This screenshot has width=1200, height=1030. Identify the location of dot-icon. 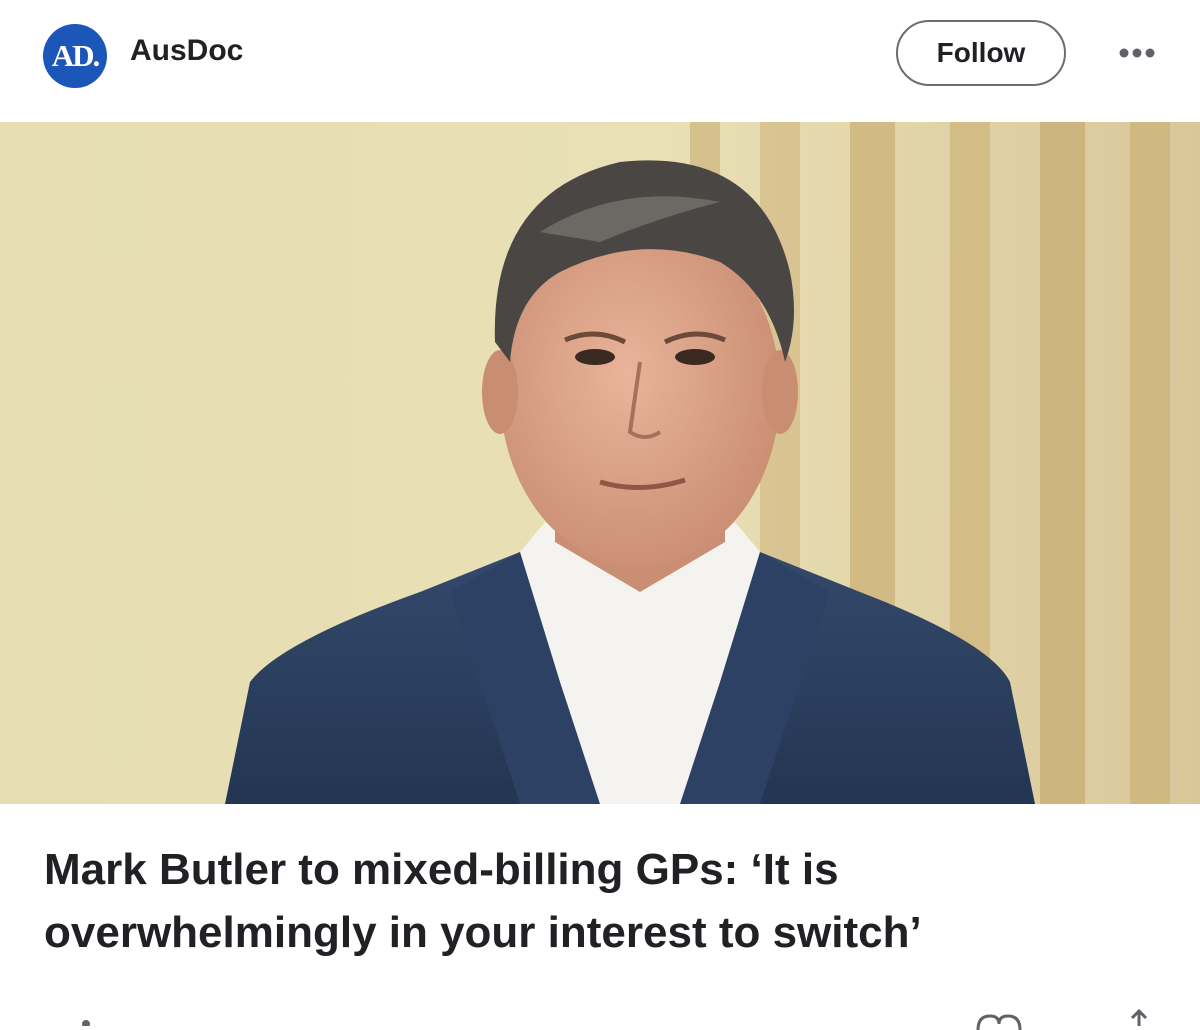
(86, 1023).